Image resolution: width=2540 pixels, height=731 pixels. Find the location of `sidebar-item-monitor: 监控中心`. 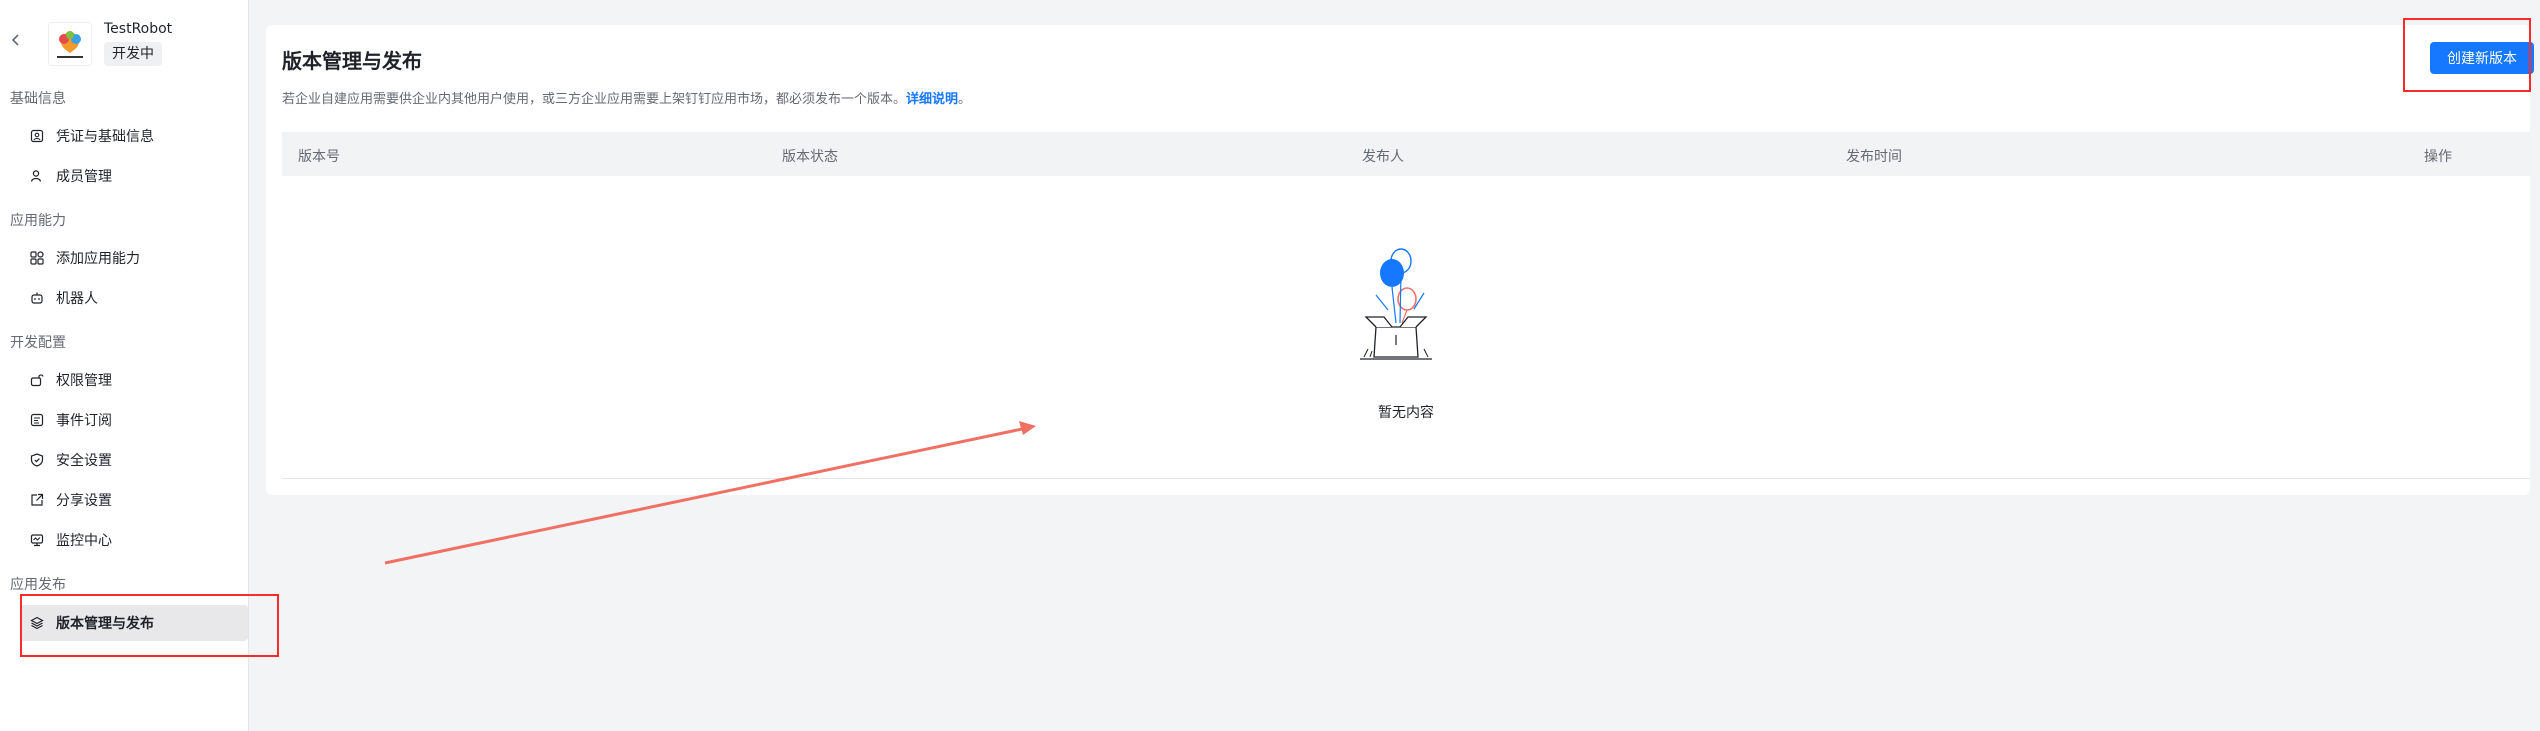

sidebar-item-monitor: 监控中心 is located at coordinates (134, 540).